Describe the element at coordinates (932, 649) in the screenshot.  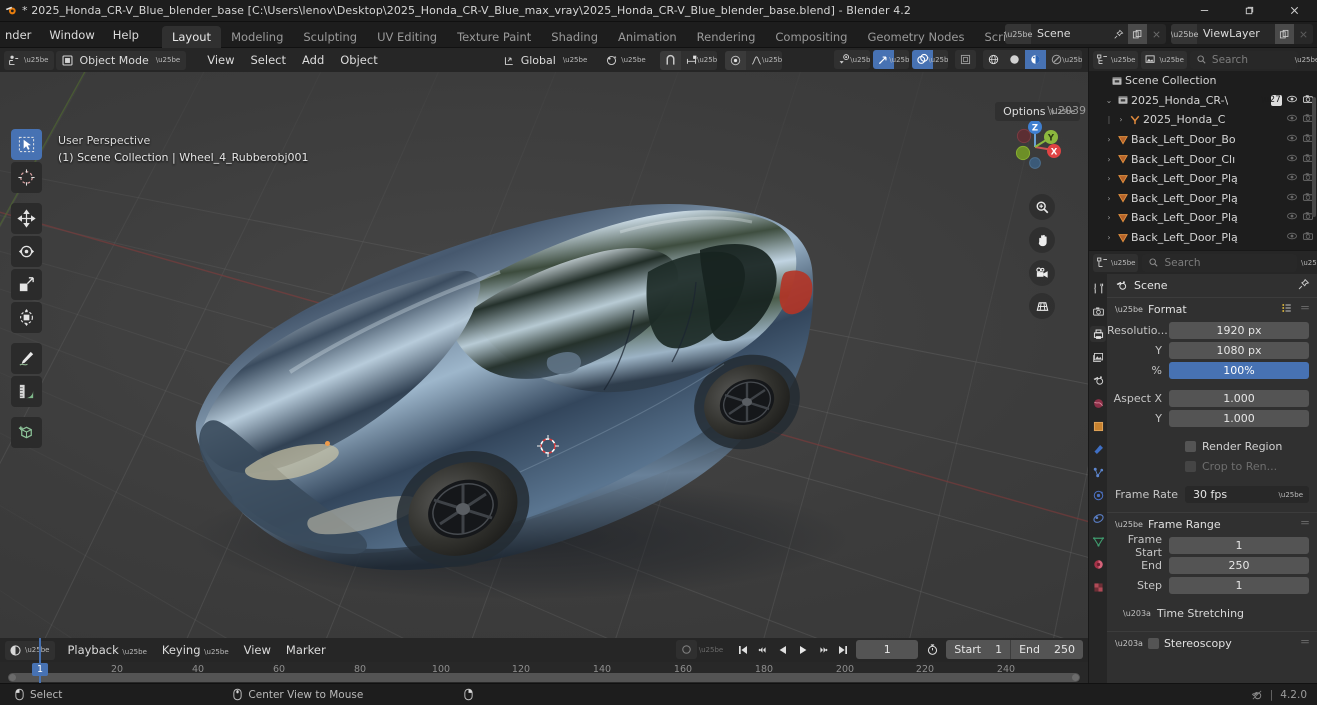
I see `use-preview-range-icon` at that location.